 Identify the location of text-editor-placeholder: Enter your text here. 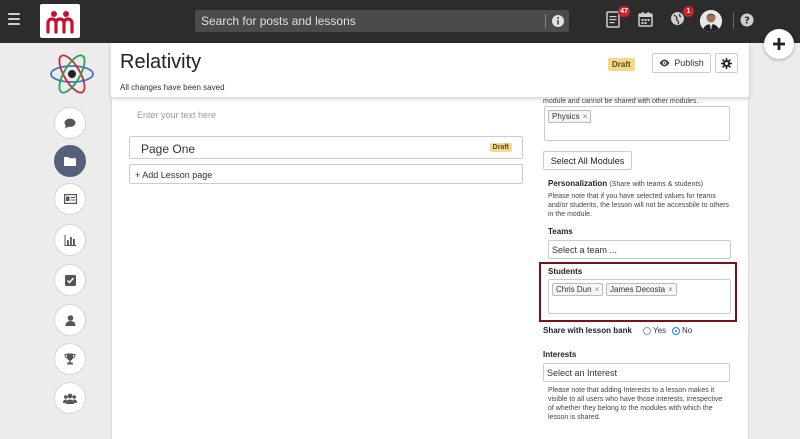
(176, 115).